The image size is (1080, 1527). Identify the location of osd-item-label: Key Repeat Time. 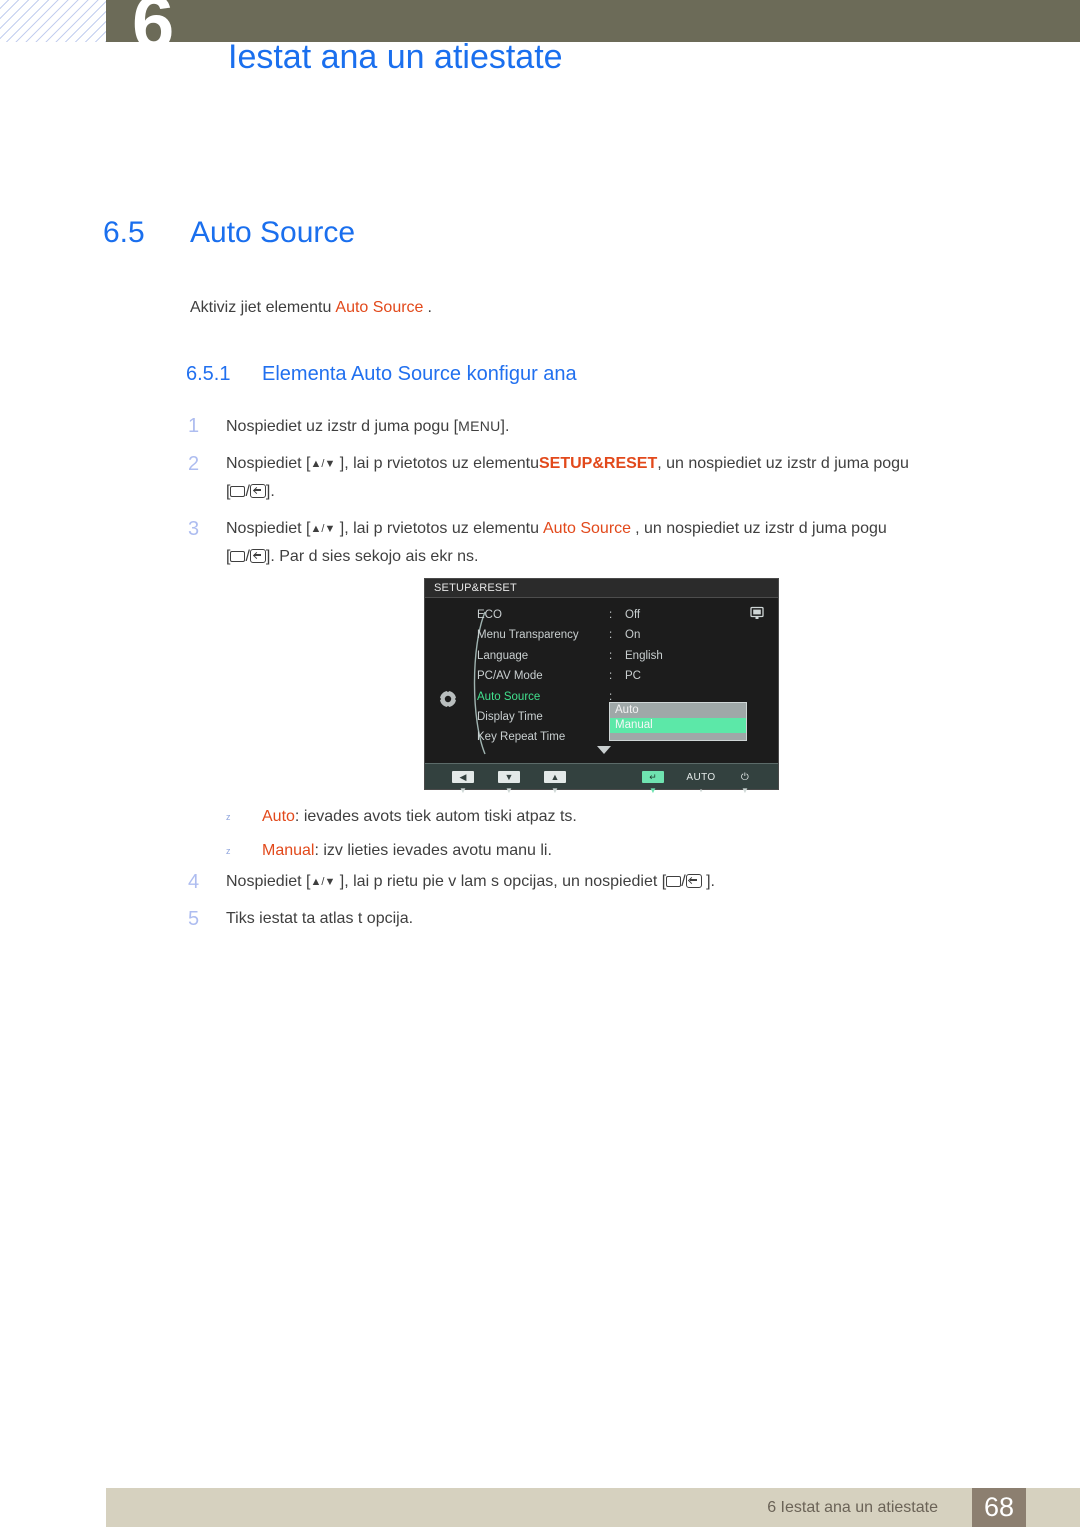
(521, 737).